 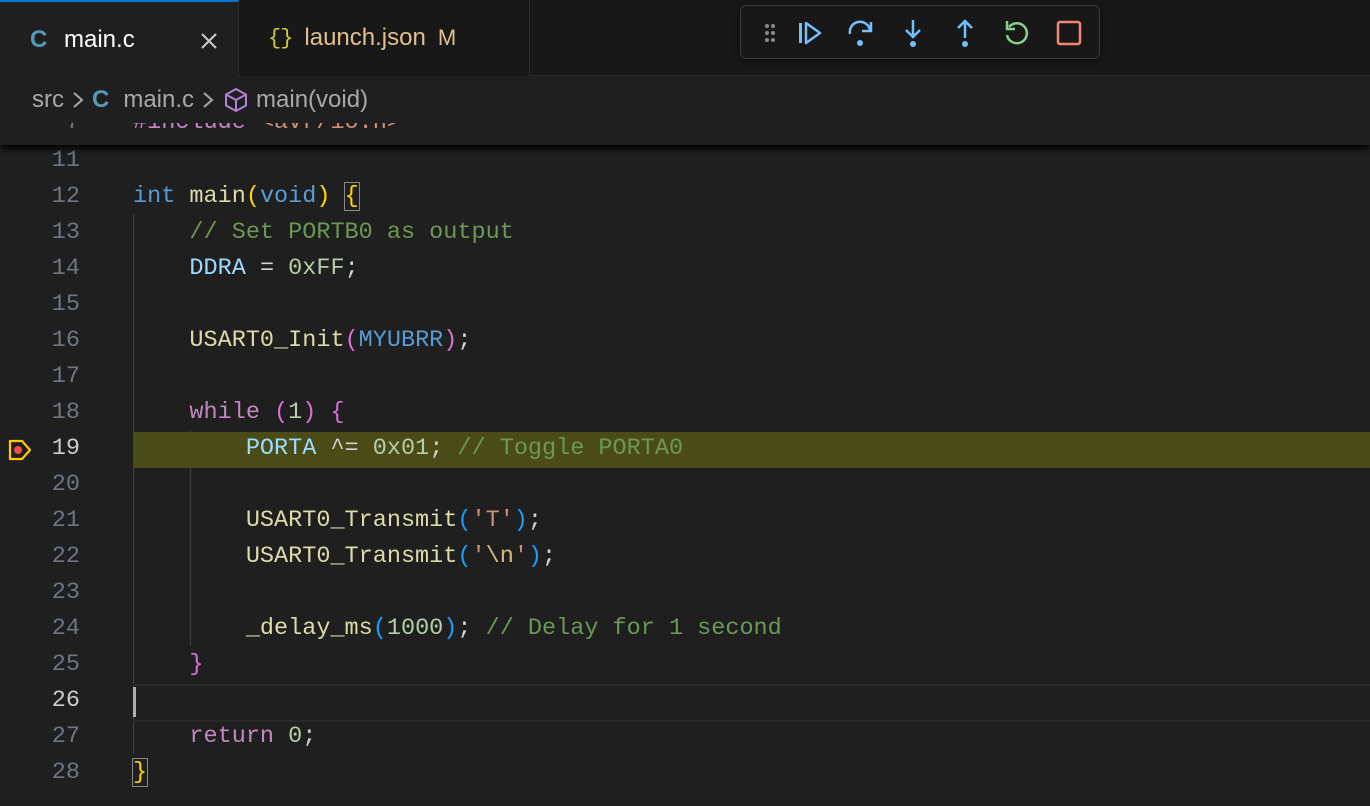 What do you see at coordinates (312, 99) in the screenshot?
I see `breadcrumb-symbol-label: main(void)` at bounding box center [312, 99].